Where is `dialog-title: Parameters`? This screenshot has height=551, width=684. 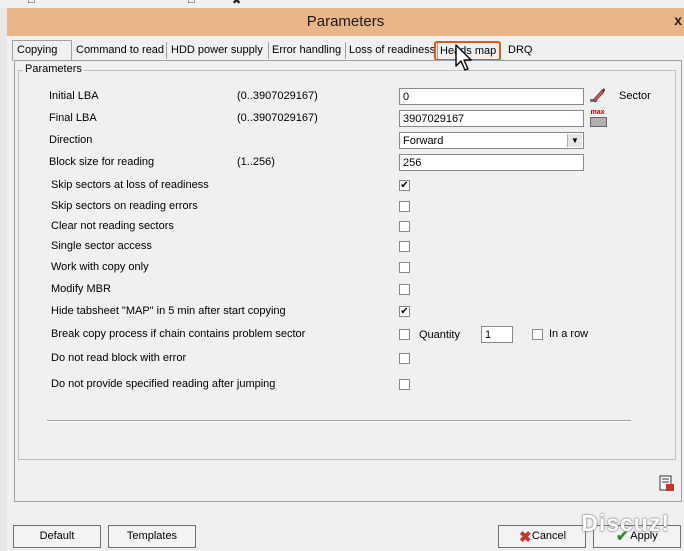
dialog-title: Parameters is located at coordinates (345, 21).